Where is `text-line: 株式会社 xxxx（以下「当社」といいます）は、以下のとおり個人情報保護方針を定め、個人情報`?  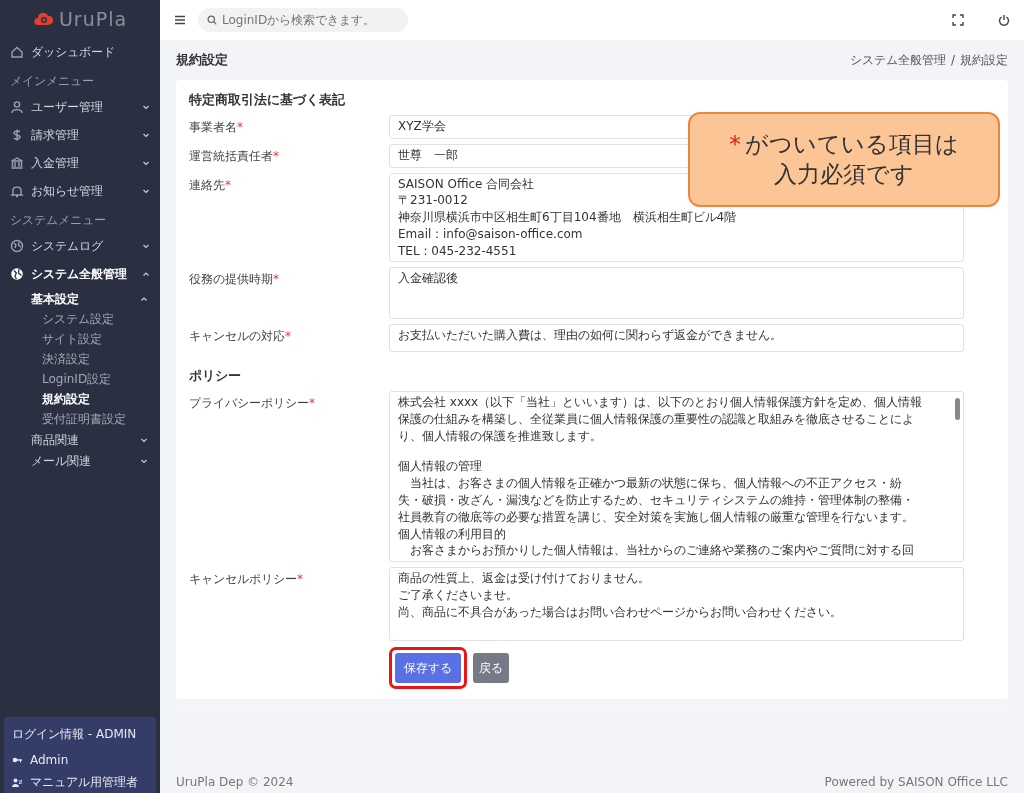 text-line: 株式会社 xxxx（以下「当社」といいます）は、以下のとおり個人情報保護方針を定め、個人情報 is located at coordinates (660, 402).